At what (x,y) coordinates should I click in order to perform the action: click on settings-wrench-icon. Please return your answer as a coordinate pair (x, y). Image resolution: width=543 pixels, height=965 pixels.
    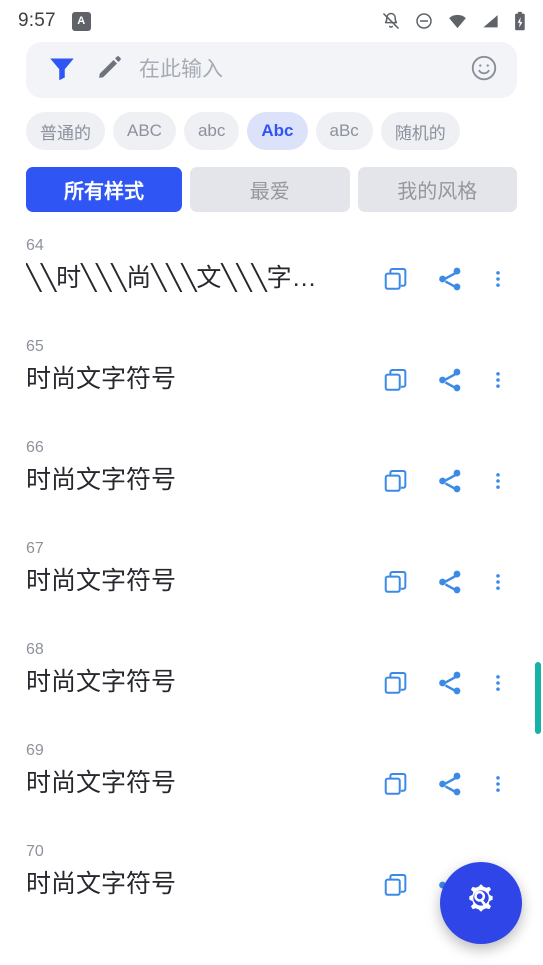
    Looking at the image, I should click on (481, 903).